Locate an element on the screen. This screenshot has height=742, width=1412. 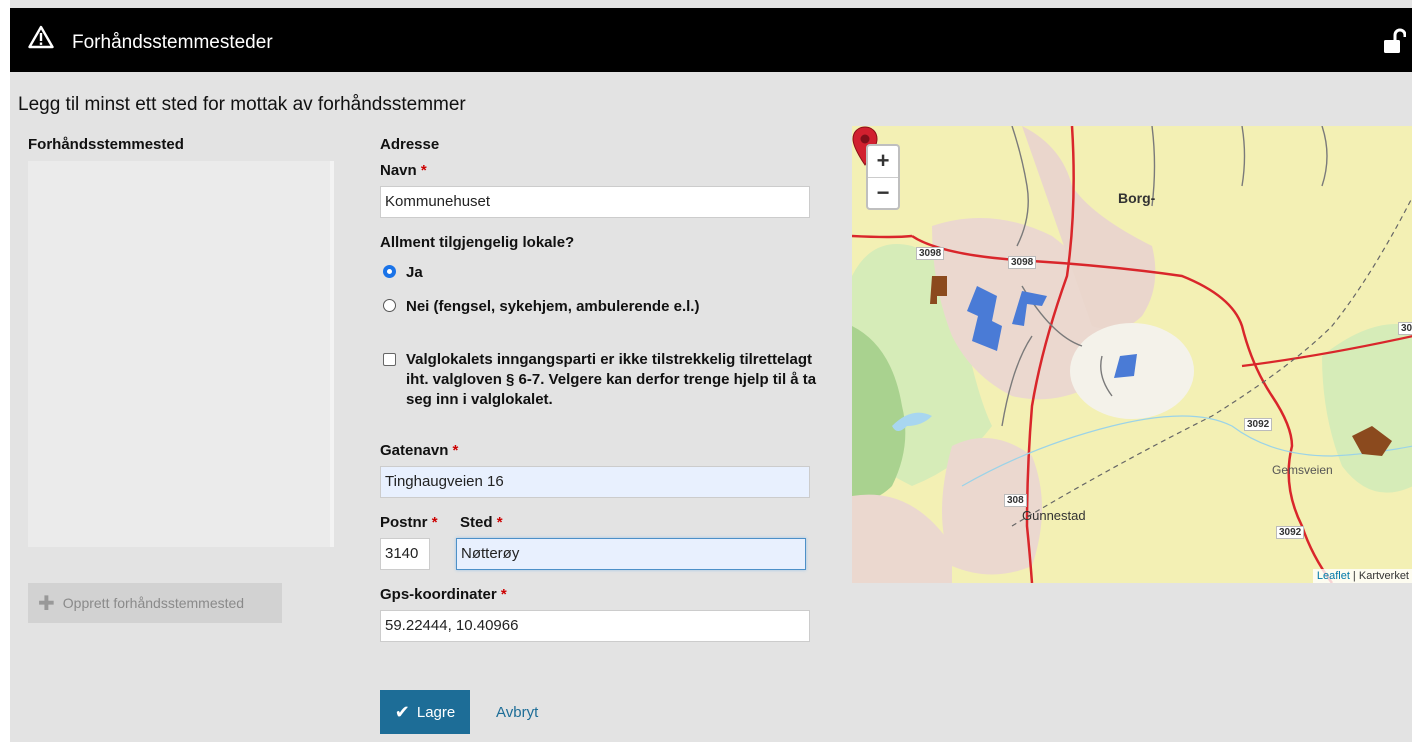
map-label-borg: Borg- is located at coordinates (1137, 198).